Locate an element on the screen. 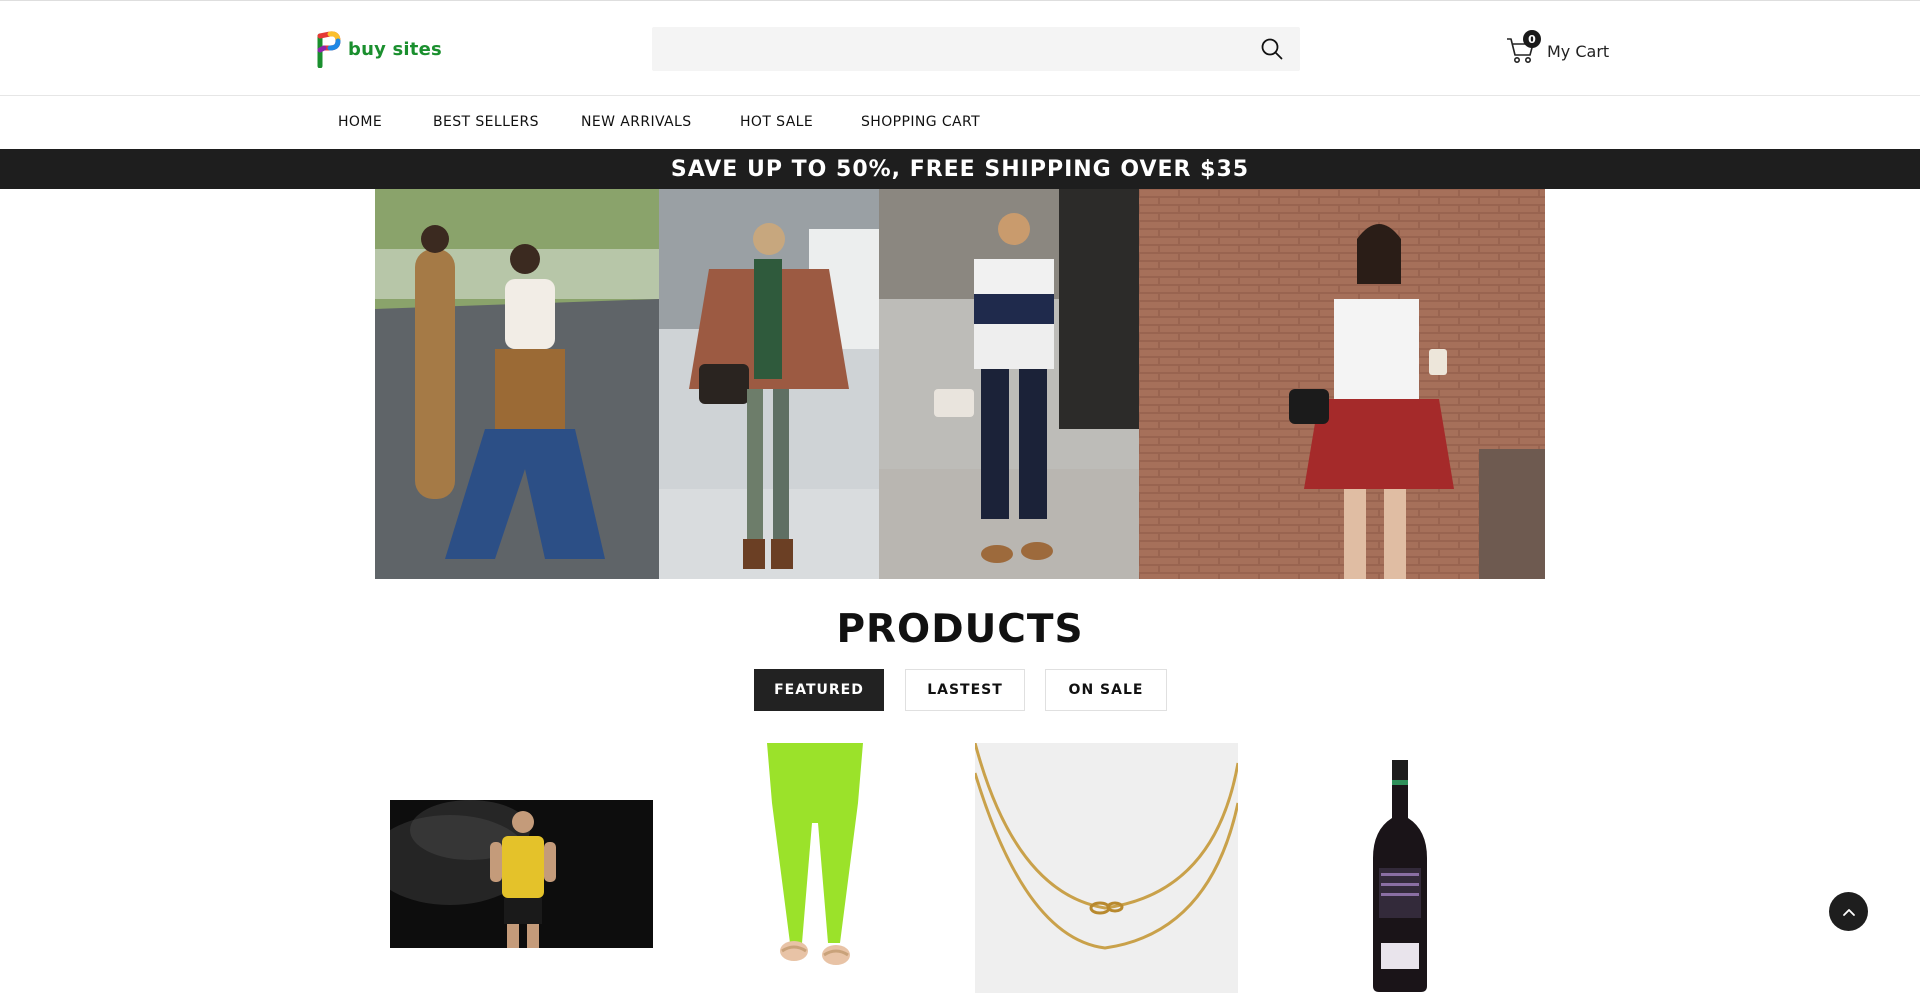 The width and height of the screenshot is (1920, 993). site-header: buy sites 0 My Cart is located at coordinates (960, 48).